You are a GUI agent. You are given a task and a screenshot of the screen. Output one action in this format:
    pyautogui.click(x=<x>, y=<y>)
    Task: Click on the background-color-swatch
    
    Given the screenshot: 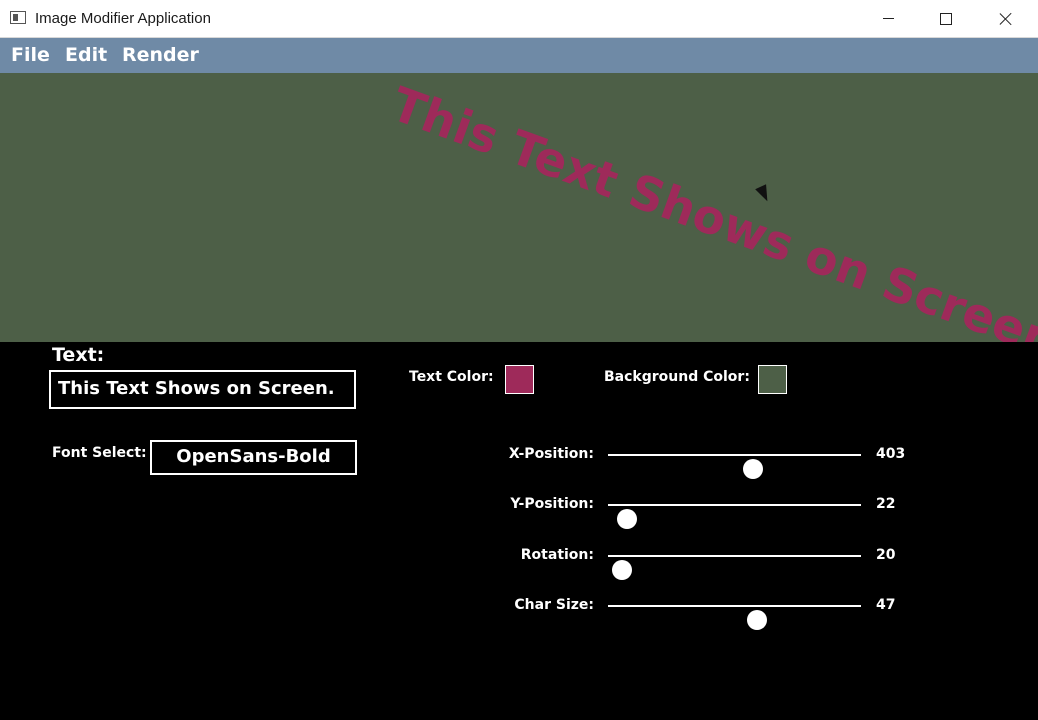 What is the action you would take?
    pyautogui.click(x=772, y=379)
    